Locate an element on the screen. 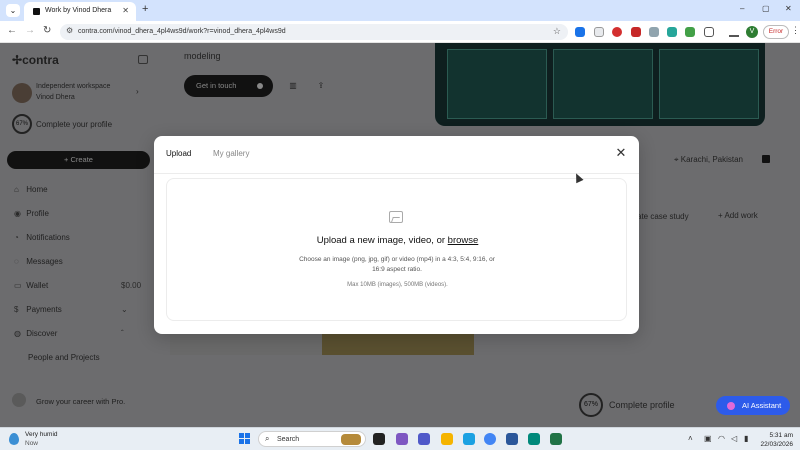  sidebar-item-home: ⌂ Home is located at coordinates (31, 189).